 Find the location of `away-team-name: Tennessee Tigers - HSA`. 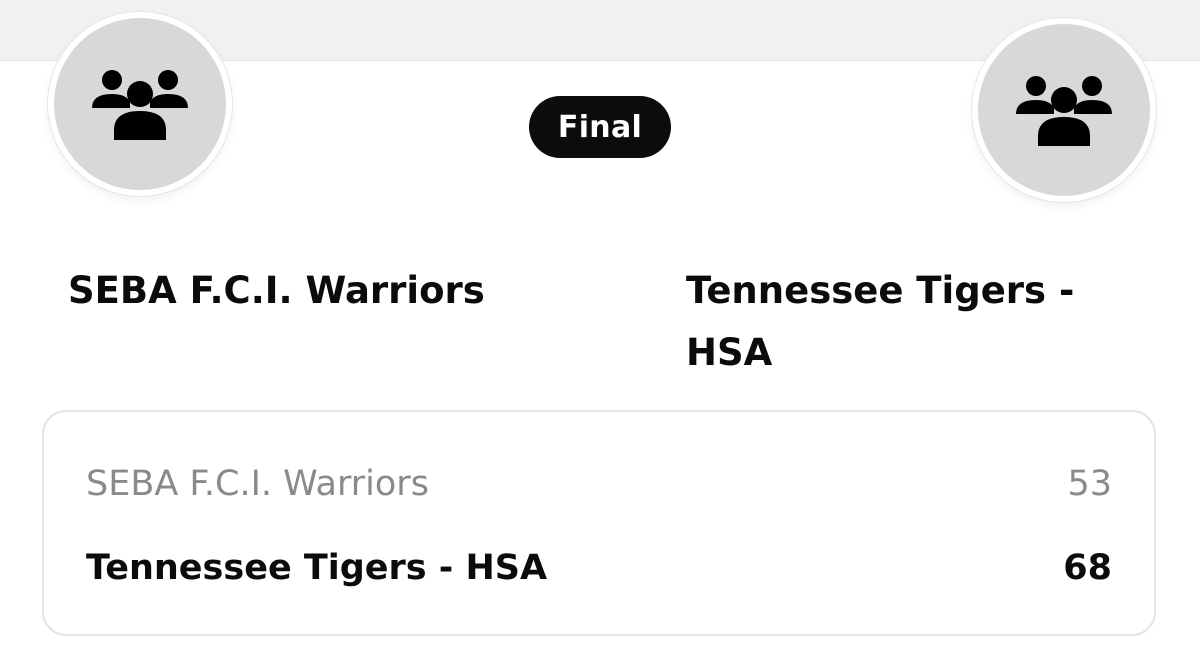

away-team-name: Tennessee Tigers - HSA is located at coordinates (916, 322).